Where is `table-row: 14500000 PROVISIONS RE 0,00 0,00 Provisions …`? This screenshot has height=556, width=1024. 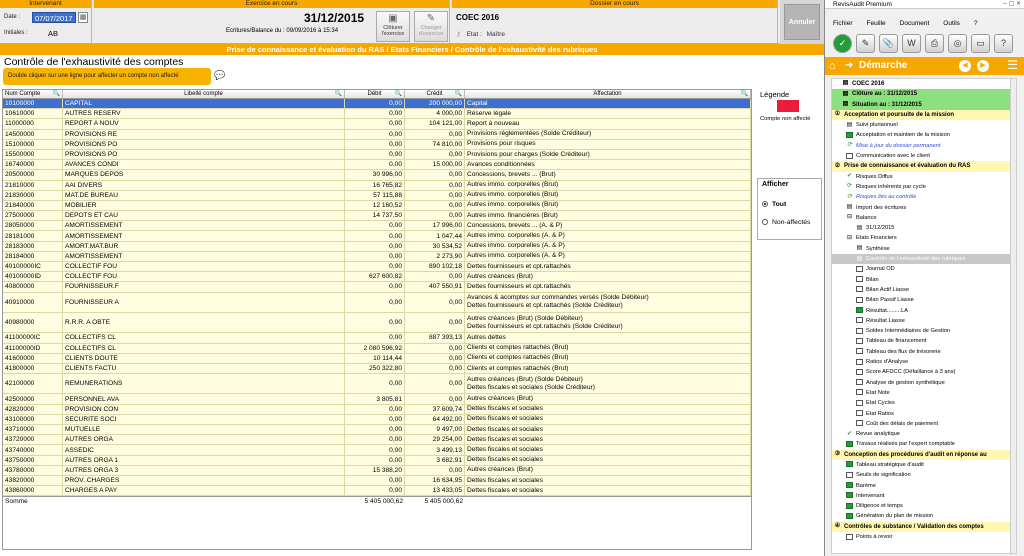
table-row: 14500000 PROVISIONS RE 0,00 0,00 Provisions … is located at coordinates (377, 134).